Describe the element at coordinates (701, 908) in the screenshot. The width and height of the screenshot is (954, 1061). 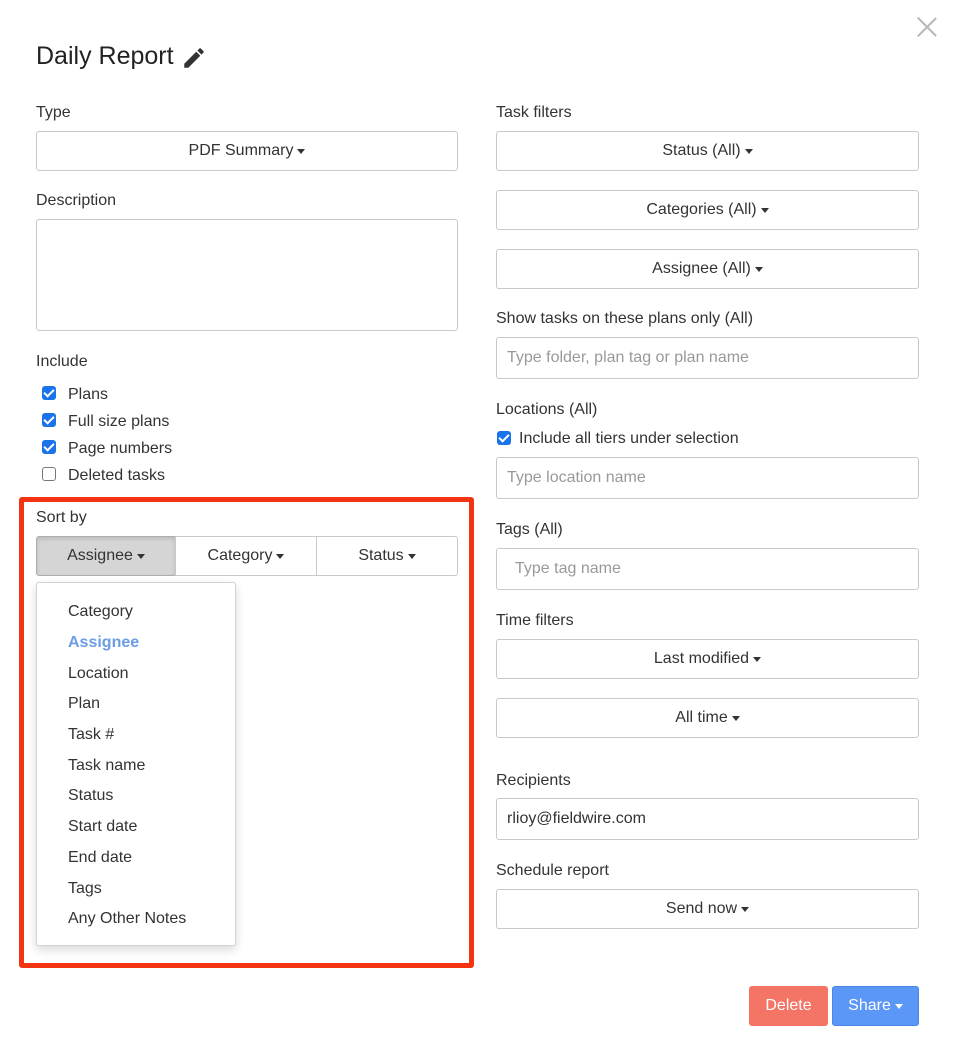
I see `schedule-value: Send now` at that location.